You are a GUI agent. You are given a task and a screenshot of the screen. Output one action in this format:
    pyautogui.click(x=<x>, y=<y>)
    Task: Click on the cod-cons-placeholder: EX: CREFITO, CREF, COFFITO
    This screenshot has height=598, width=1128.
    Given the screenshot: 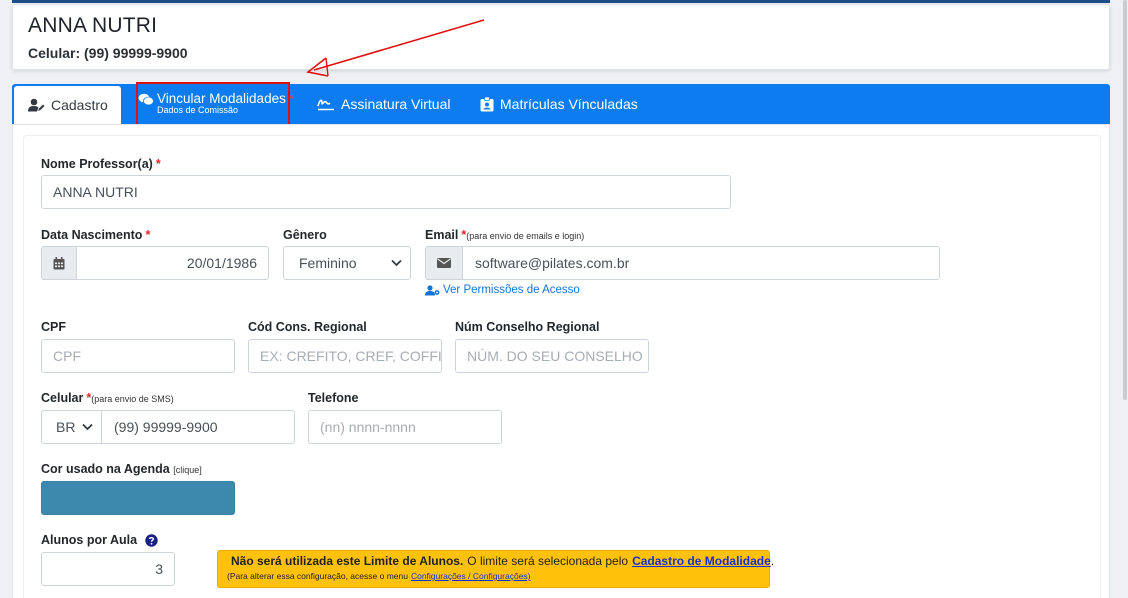 What is the action you would take?
    pyautogui.click(x=351, y=356)
    